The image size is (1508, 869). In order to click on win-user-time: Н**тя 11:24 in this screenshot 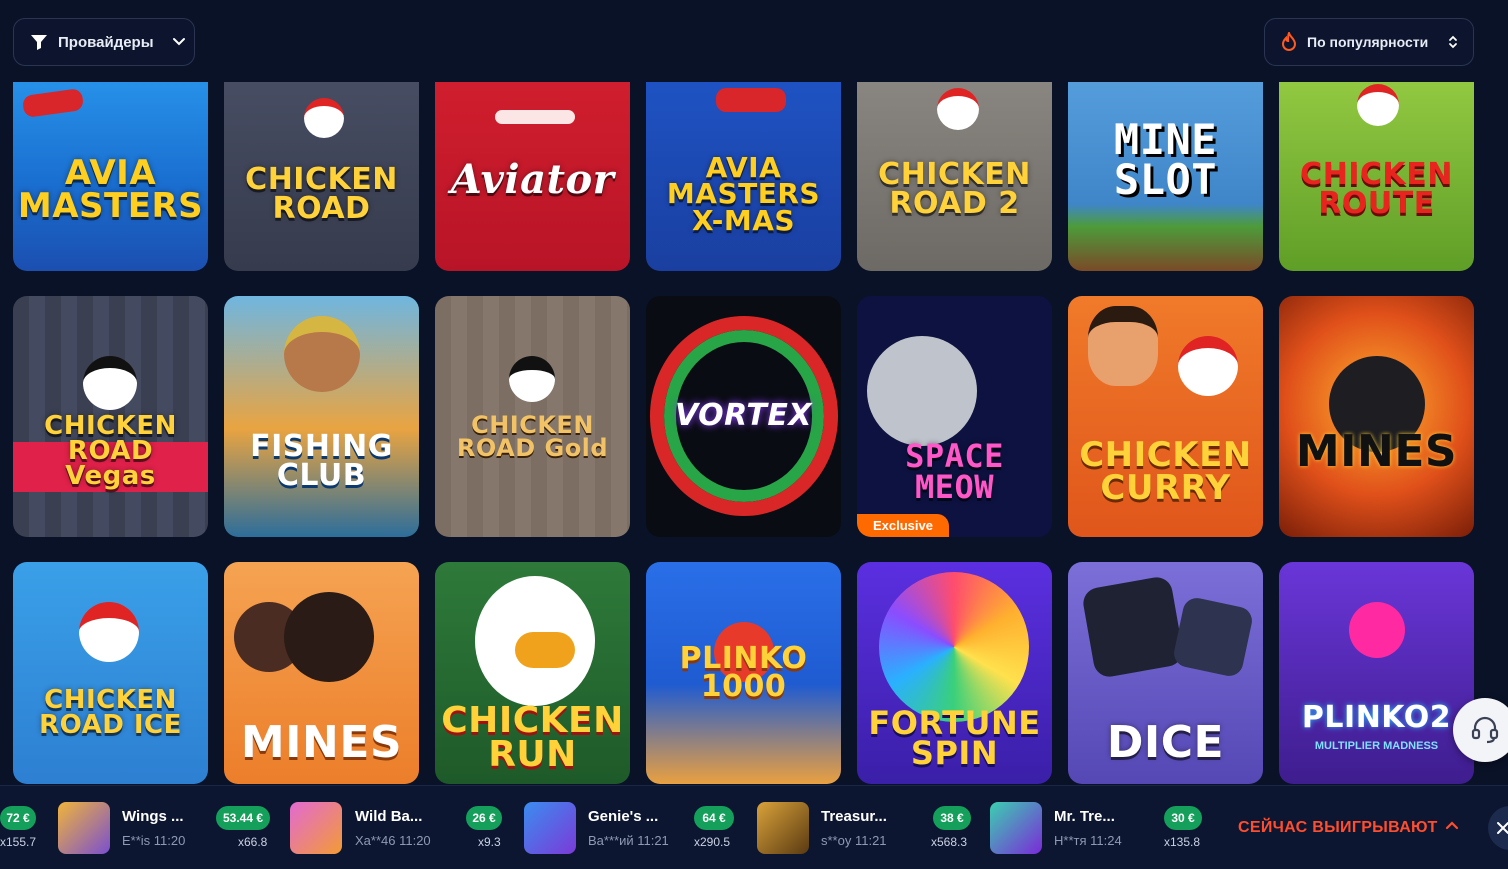, I will do `click(1088, 840)`.